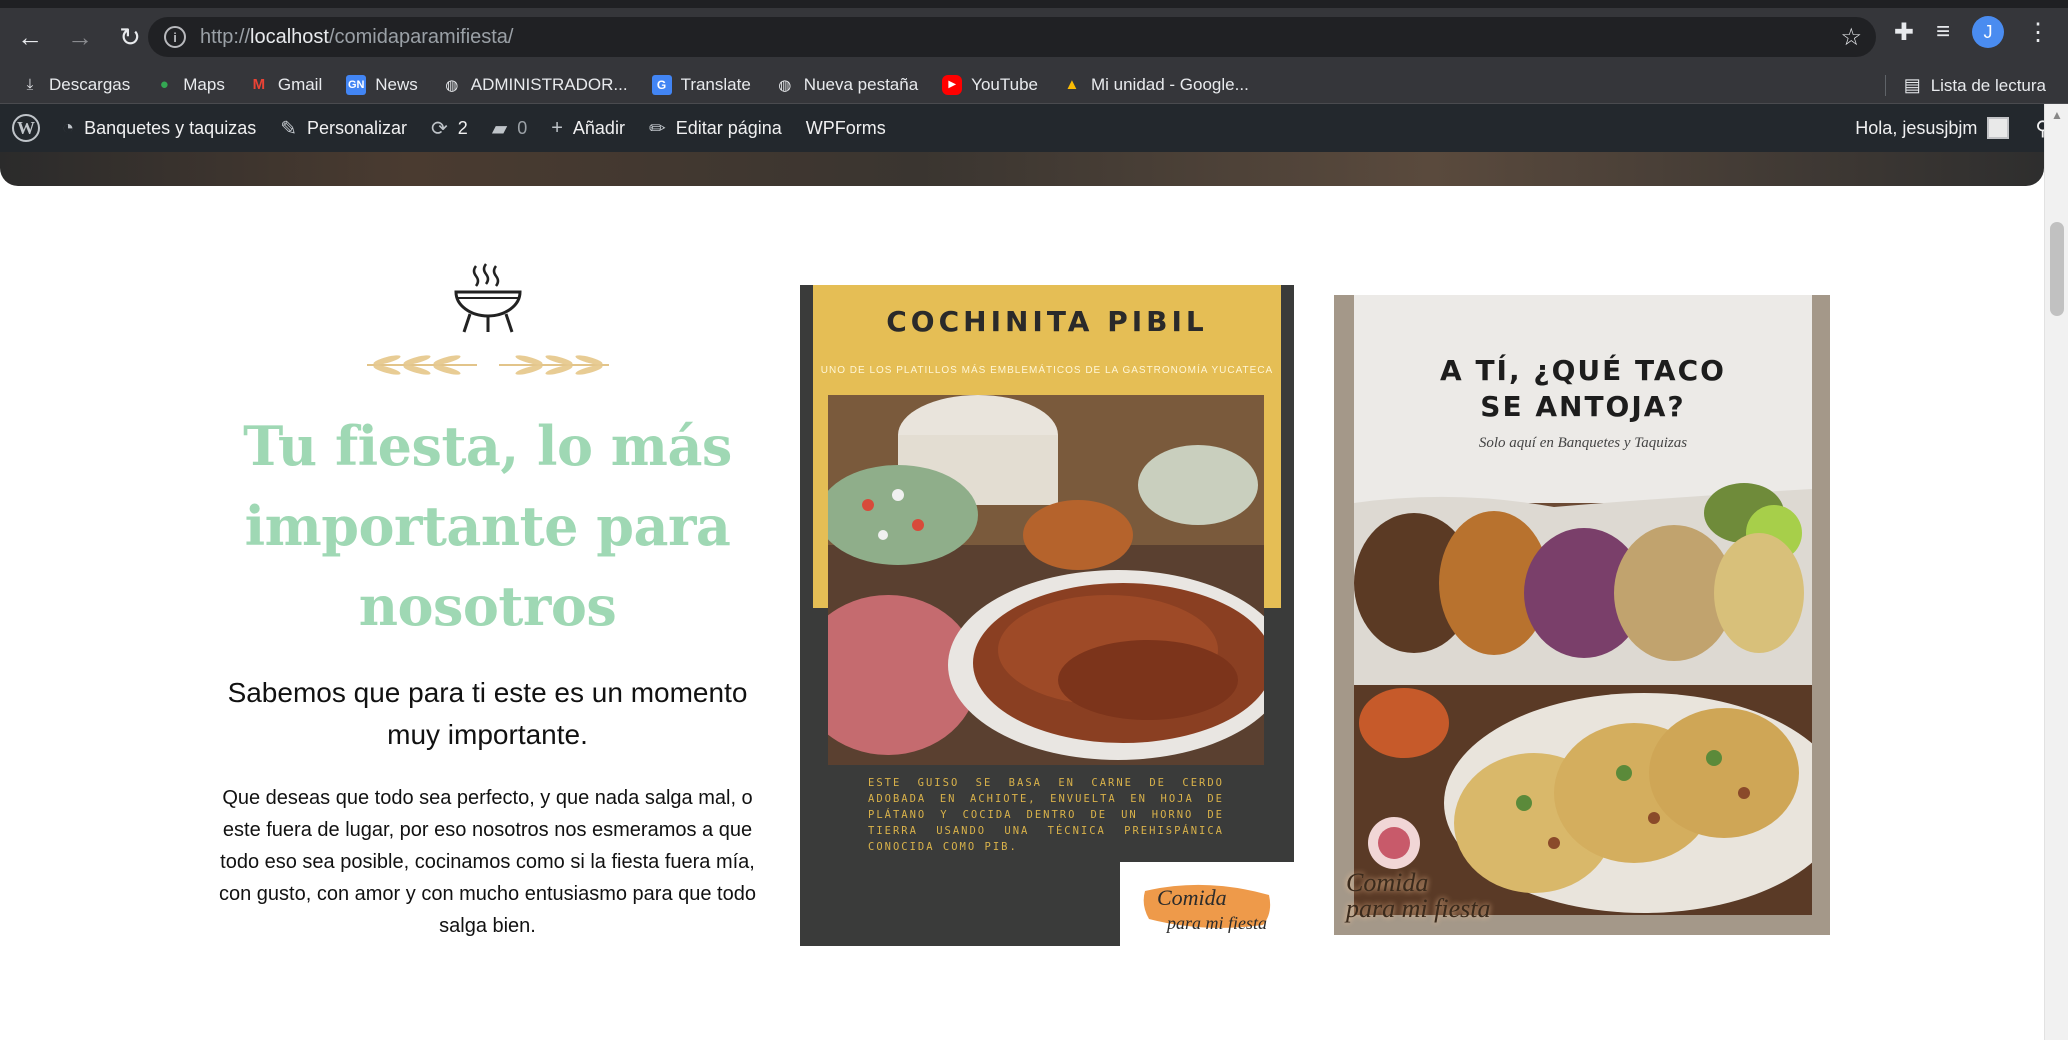  What do you see at coordinates (189, 85) in the screenshot?
I see `bookmark-maps: ● Maps` at bounding box center [189, 85].